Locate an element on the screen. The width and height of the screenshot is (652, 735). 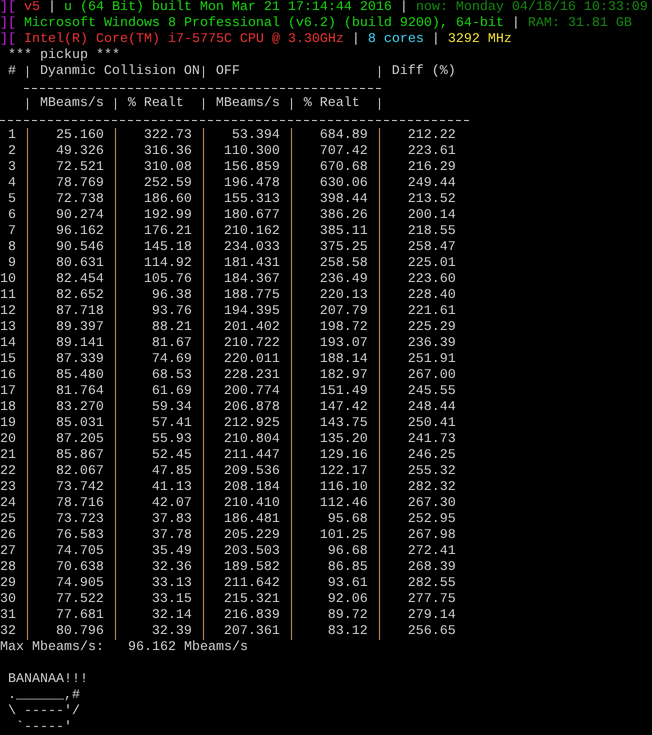
table-cell: 37.83 is located at coordinates (172, 519).